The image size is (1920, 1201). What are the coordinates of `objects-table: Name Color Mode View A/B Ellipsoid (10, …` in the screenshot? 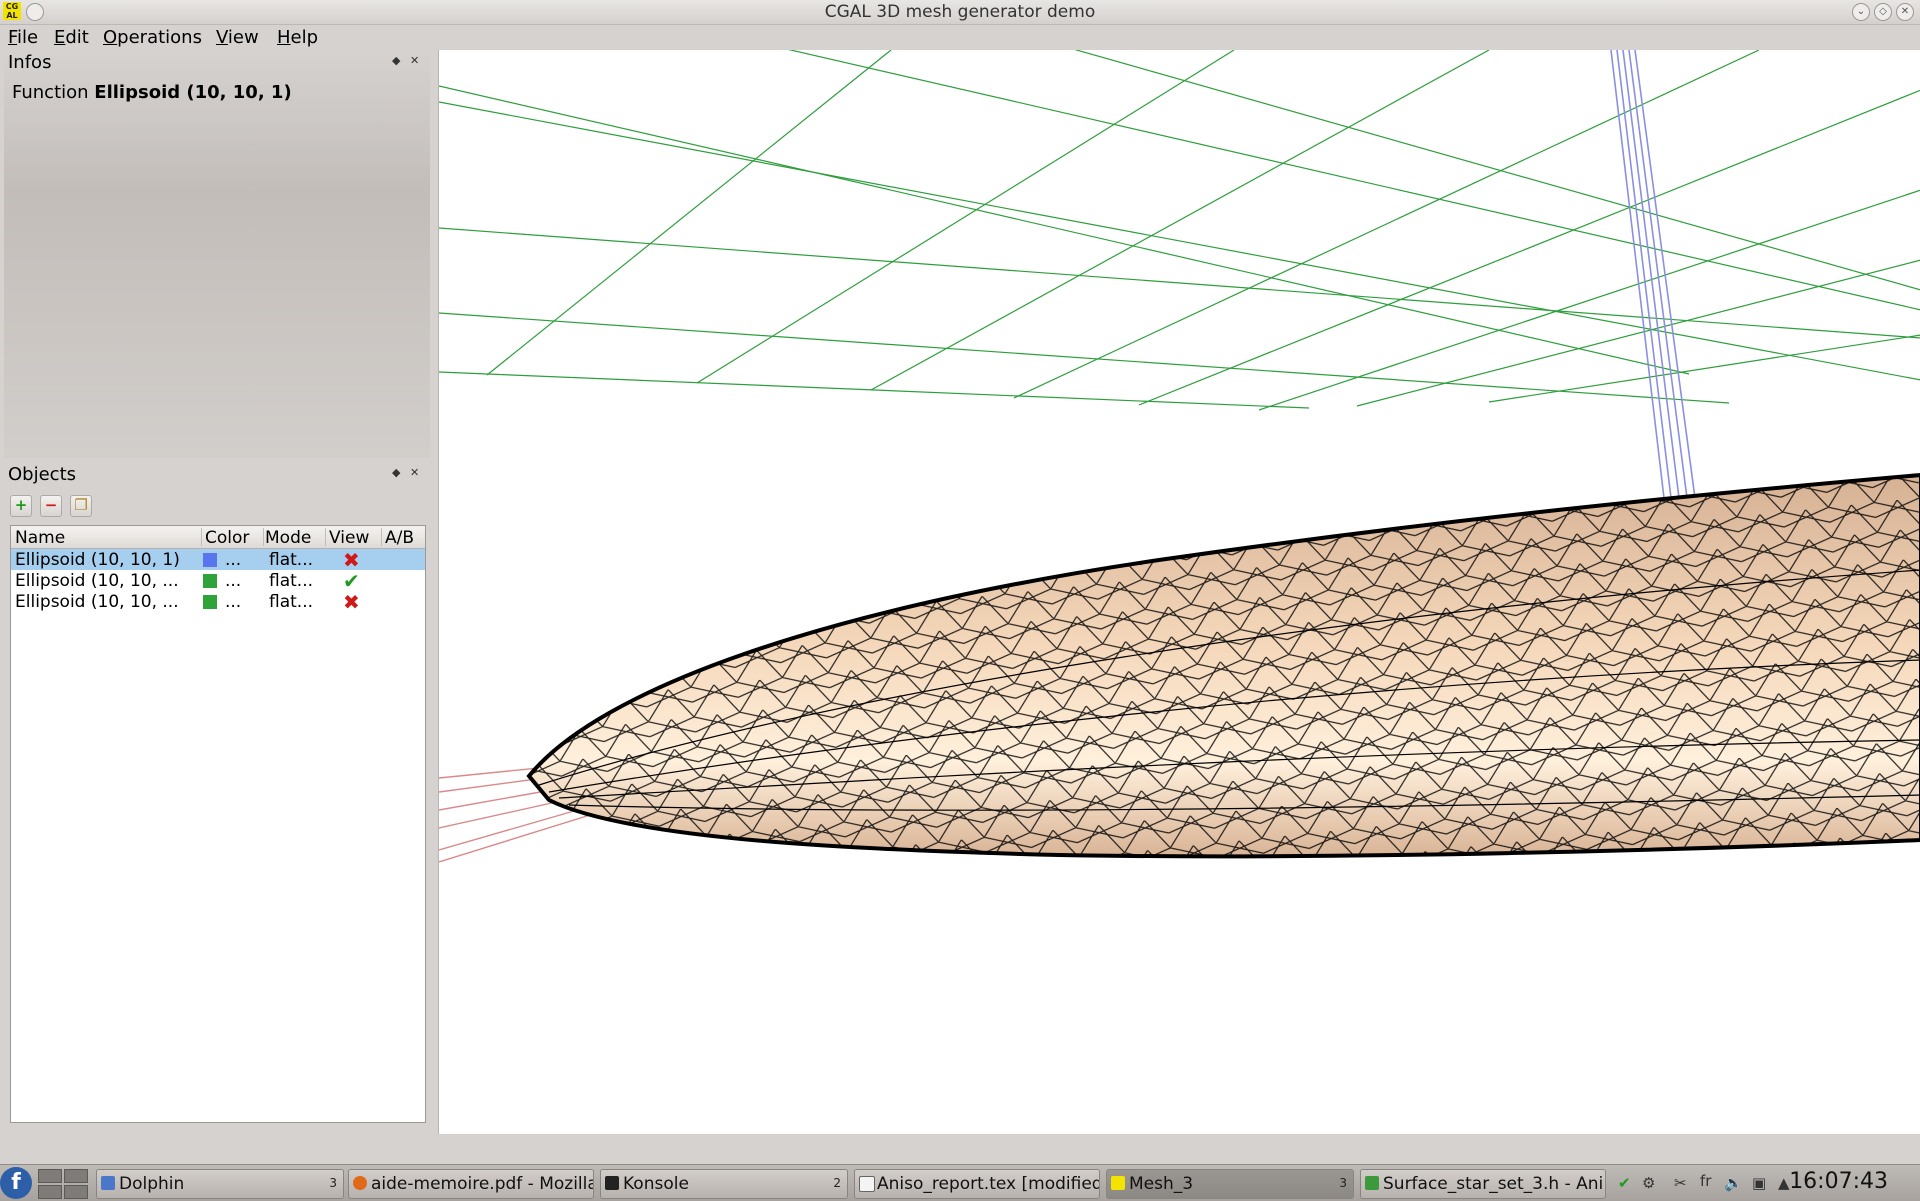 It's located at (218, 824).